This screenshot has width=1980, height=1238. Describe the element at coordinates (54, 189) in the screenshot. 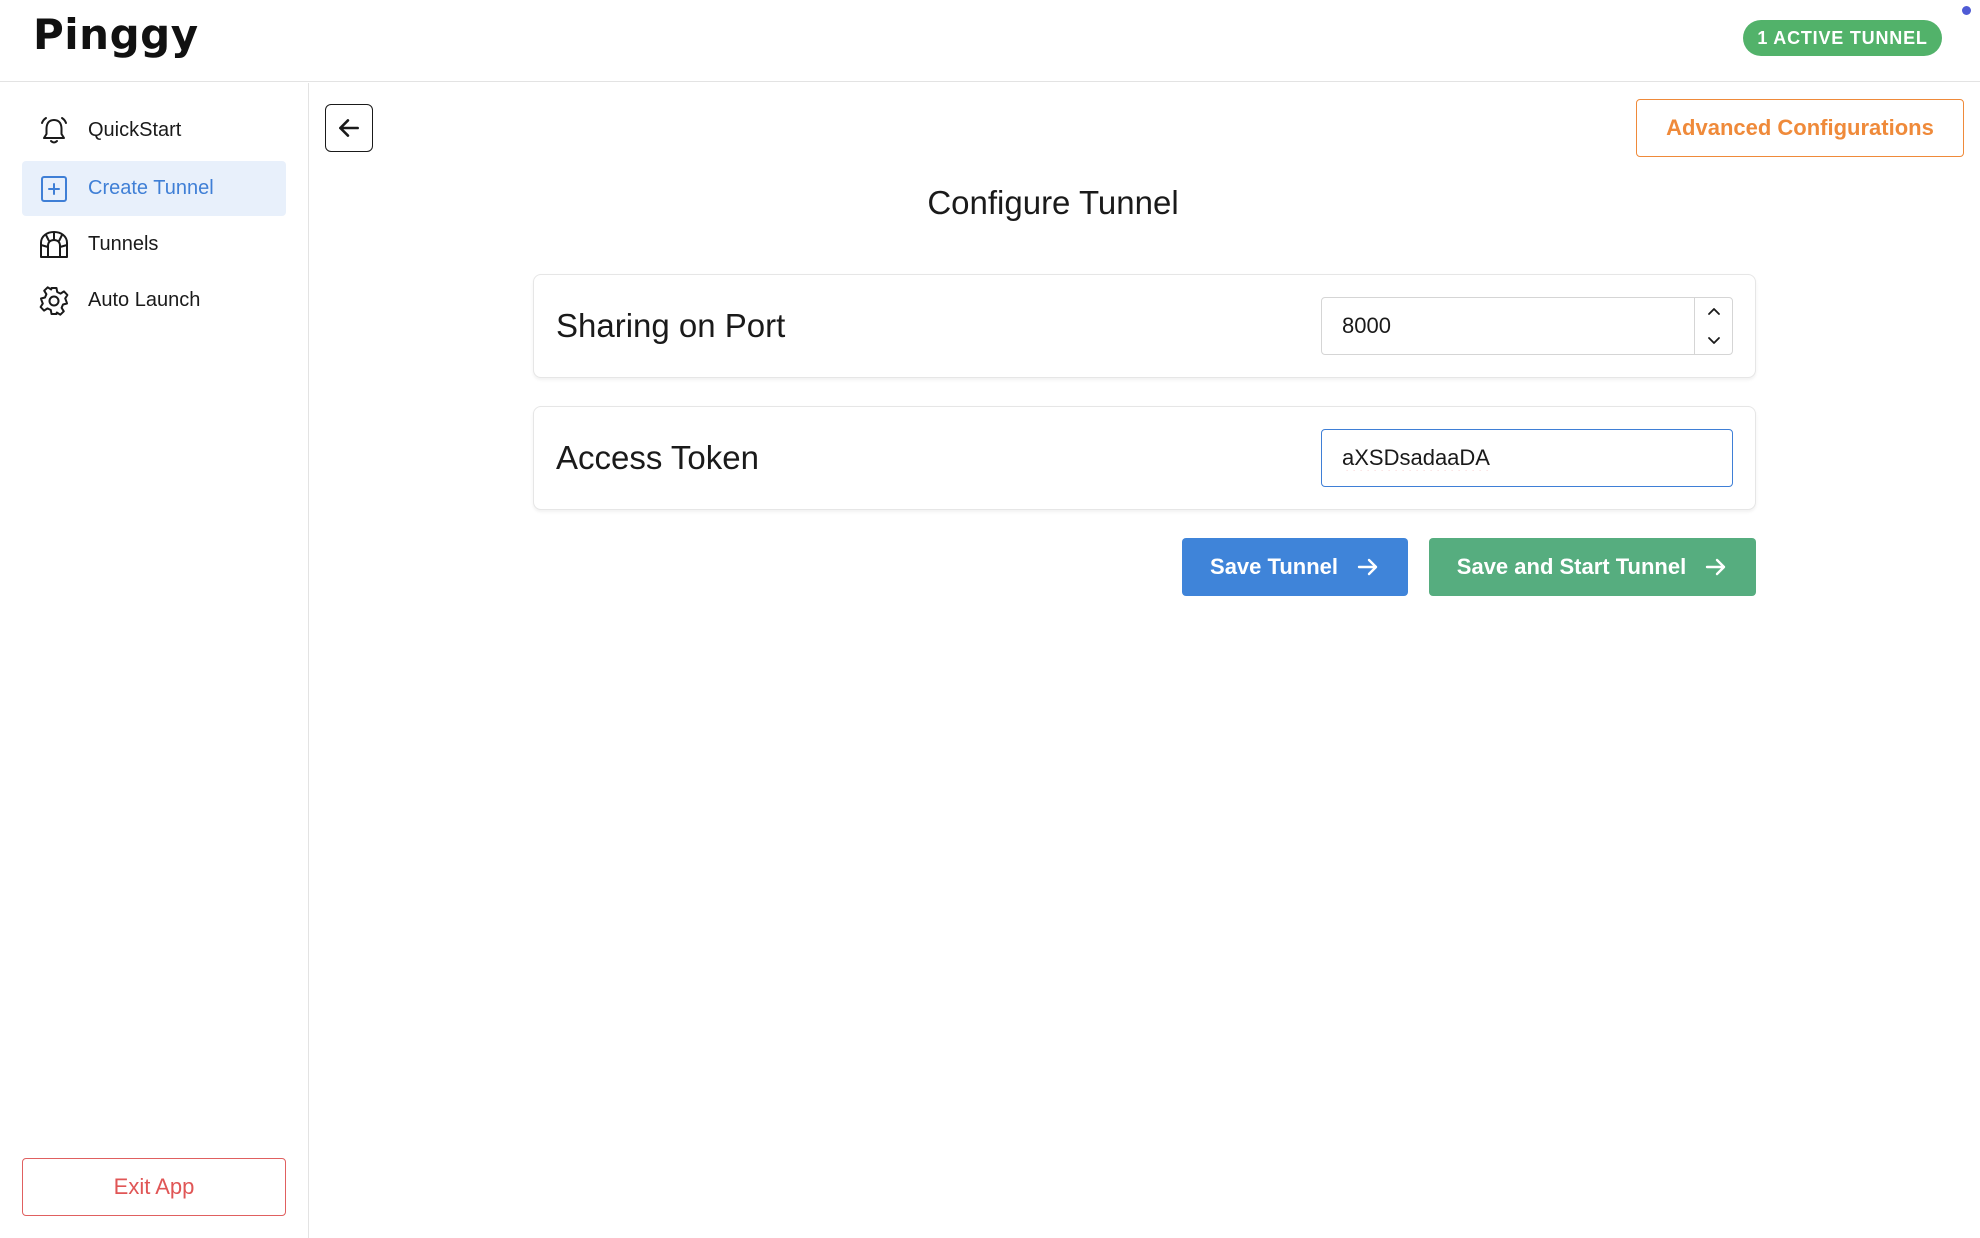

I see `plus-square-icon` at that location.